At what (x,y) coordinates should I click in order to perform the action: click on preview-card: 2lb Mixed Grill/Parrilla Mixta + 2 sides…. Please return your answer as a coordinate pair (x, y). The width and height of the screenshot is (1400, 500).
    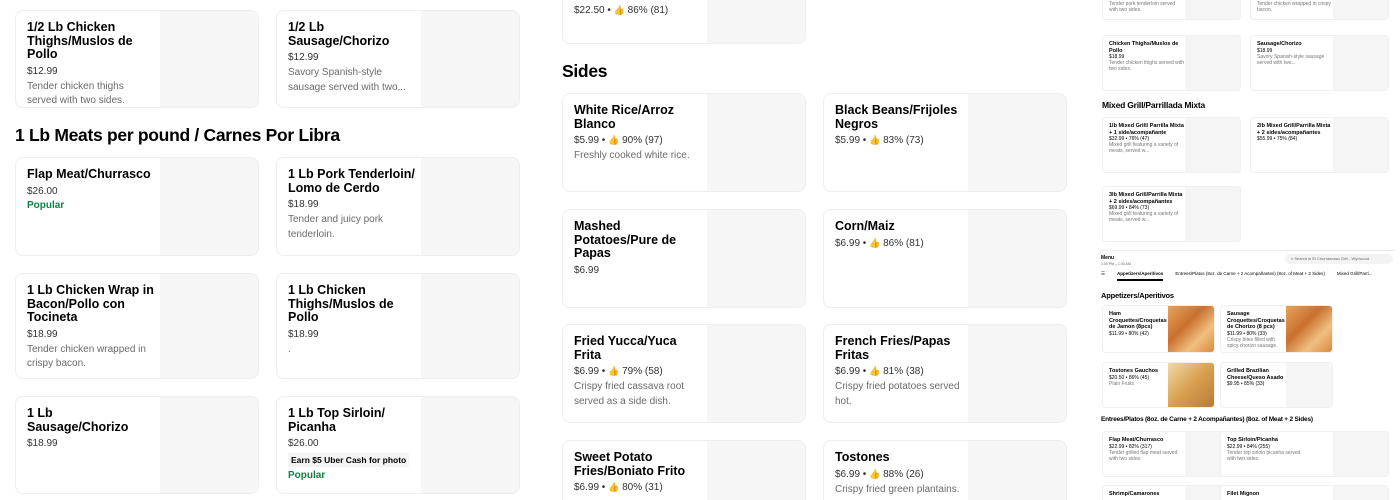
    Looking at the image, I should click on (1319, 145).